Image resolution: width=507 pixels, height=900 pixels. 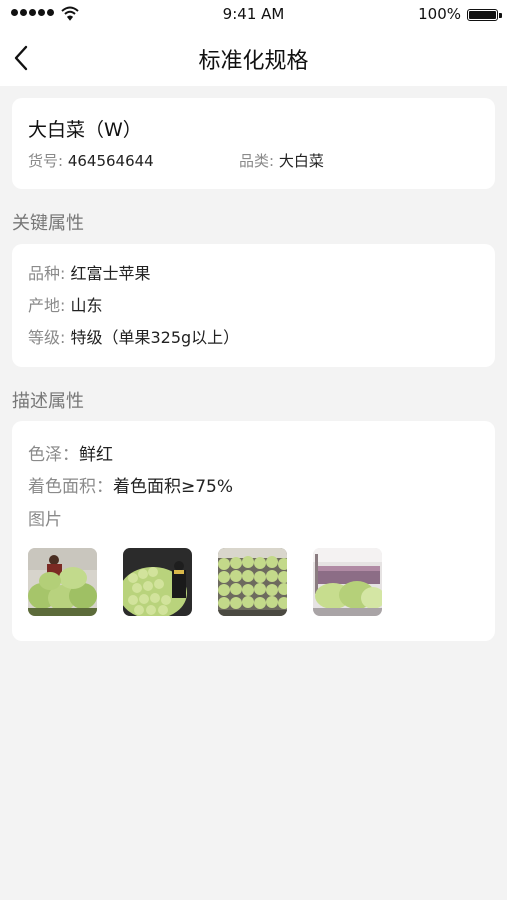 What do you see at coordinates (253, 15) in the screenshot?
I see `status-bar: 9:41 AM 100%` at bounding box center [253, 15].